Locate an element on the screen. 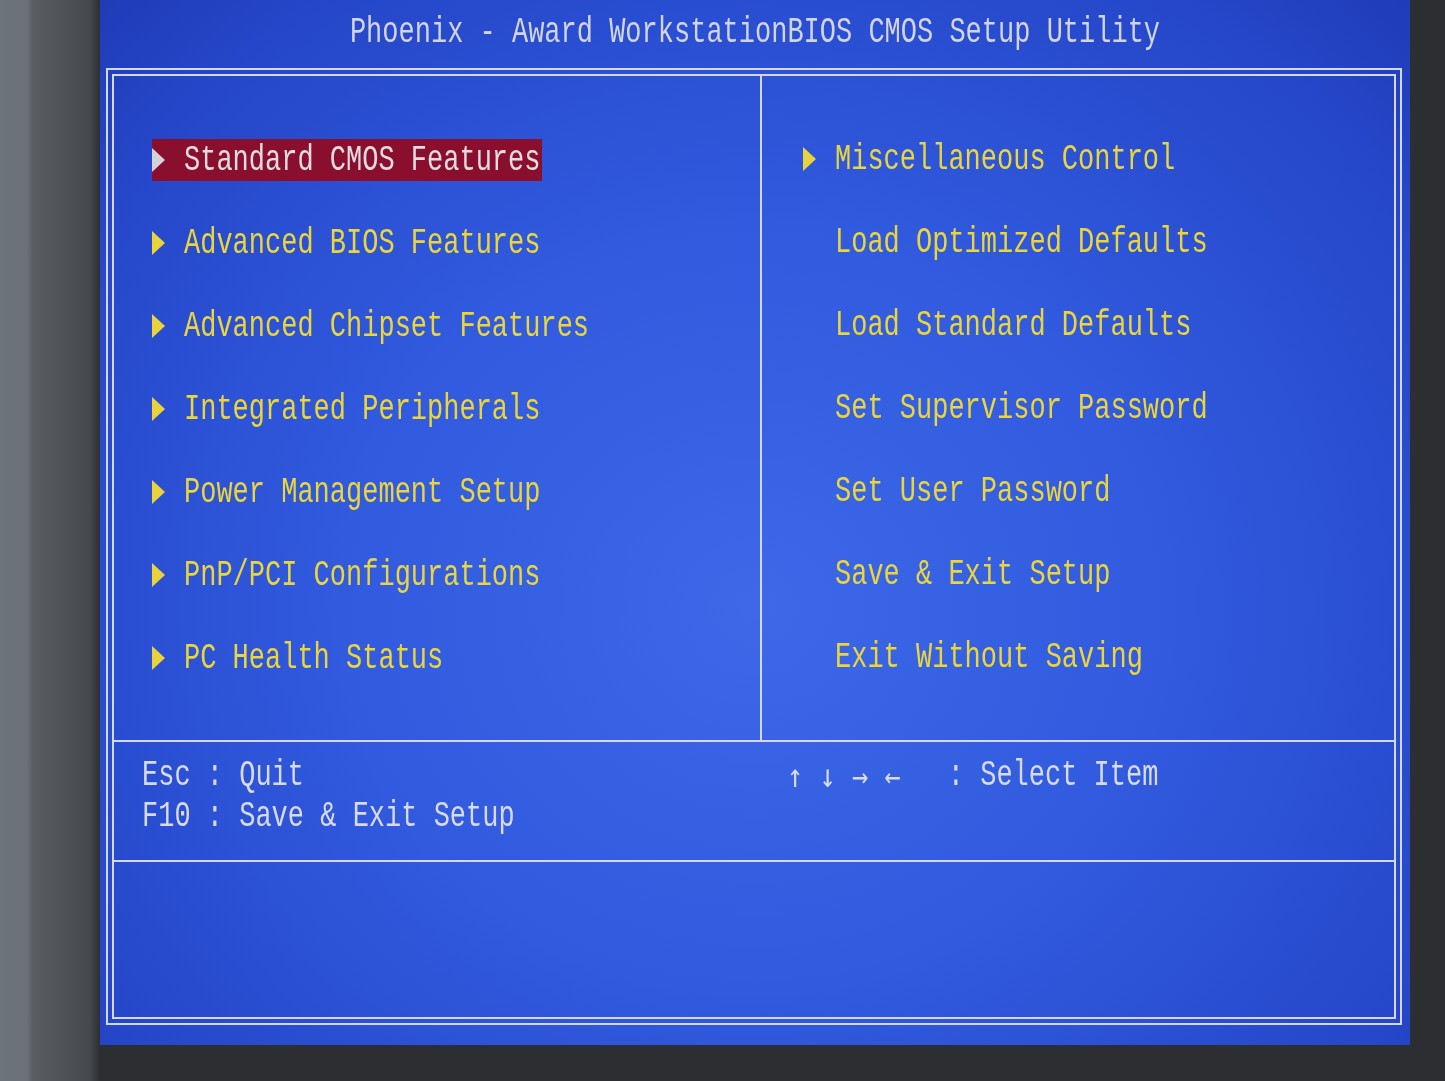 The width and height of the screenshot is (1445, 1081). menu-item: Advanced Chipset Features is located at coordinates (372, 326).